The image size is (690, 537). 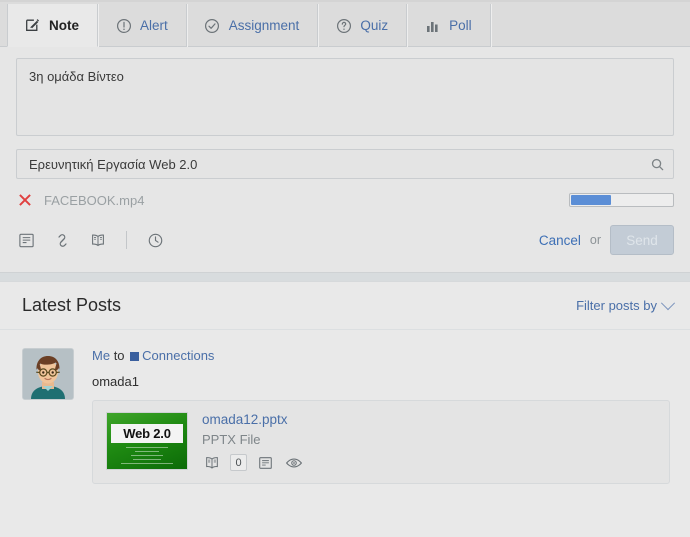 What do you see at coordinates (64, 25) in the screenshot?
I see `tab-label: Note` at bounding box center [64, 25].